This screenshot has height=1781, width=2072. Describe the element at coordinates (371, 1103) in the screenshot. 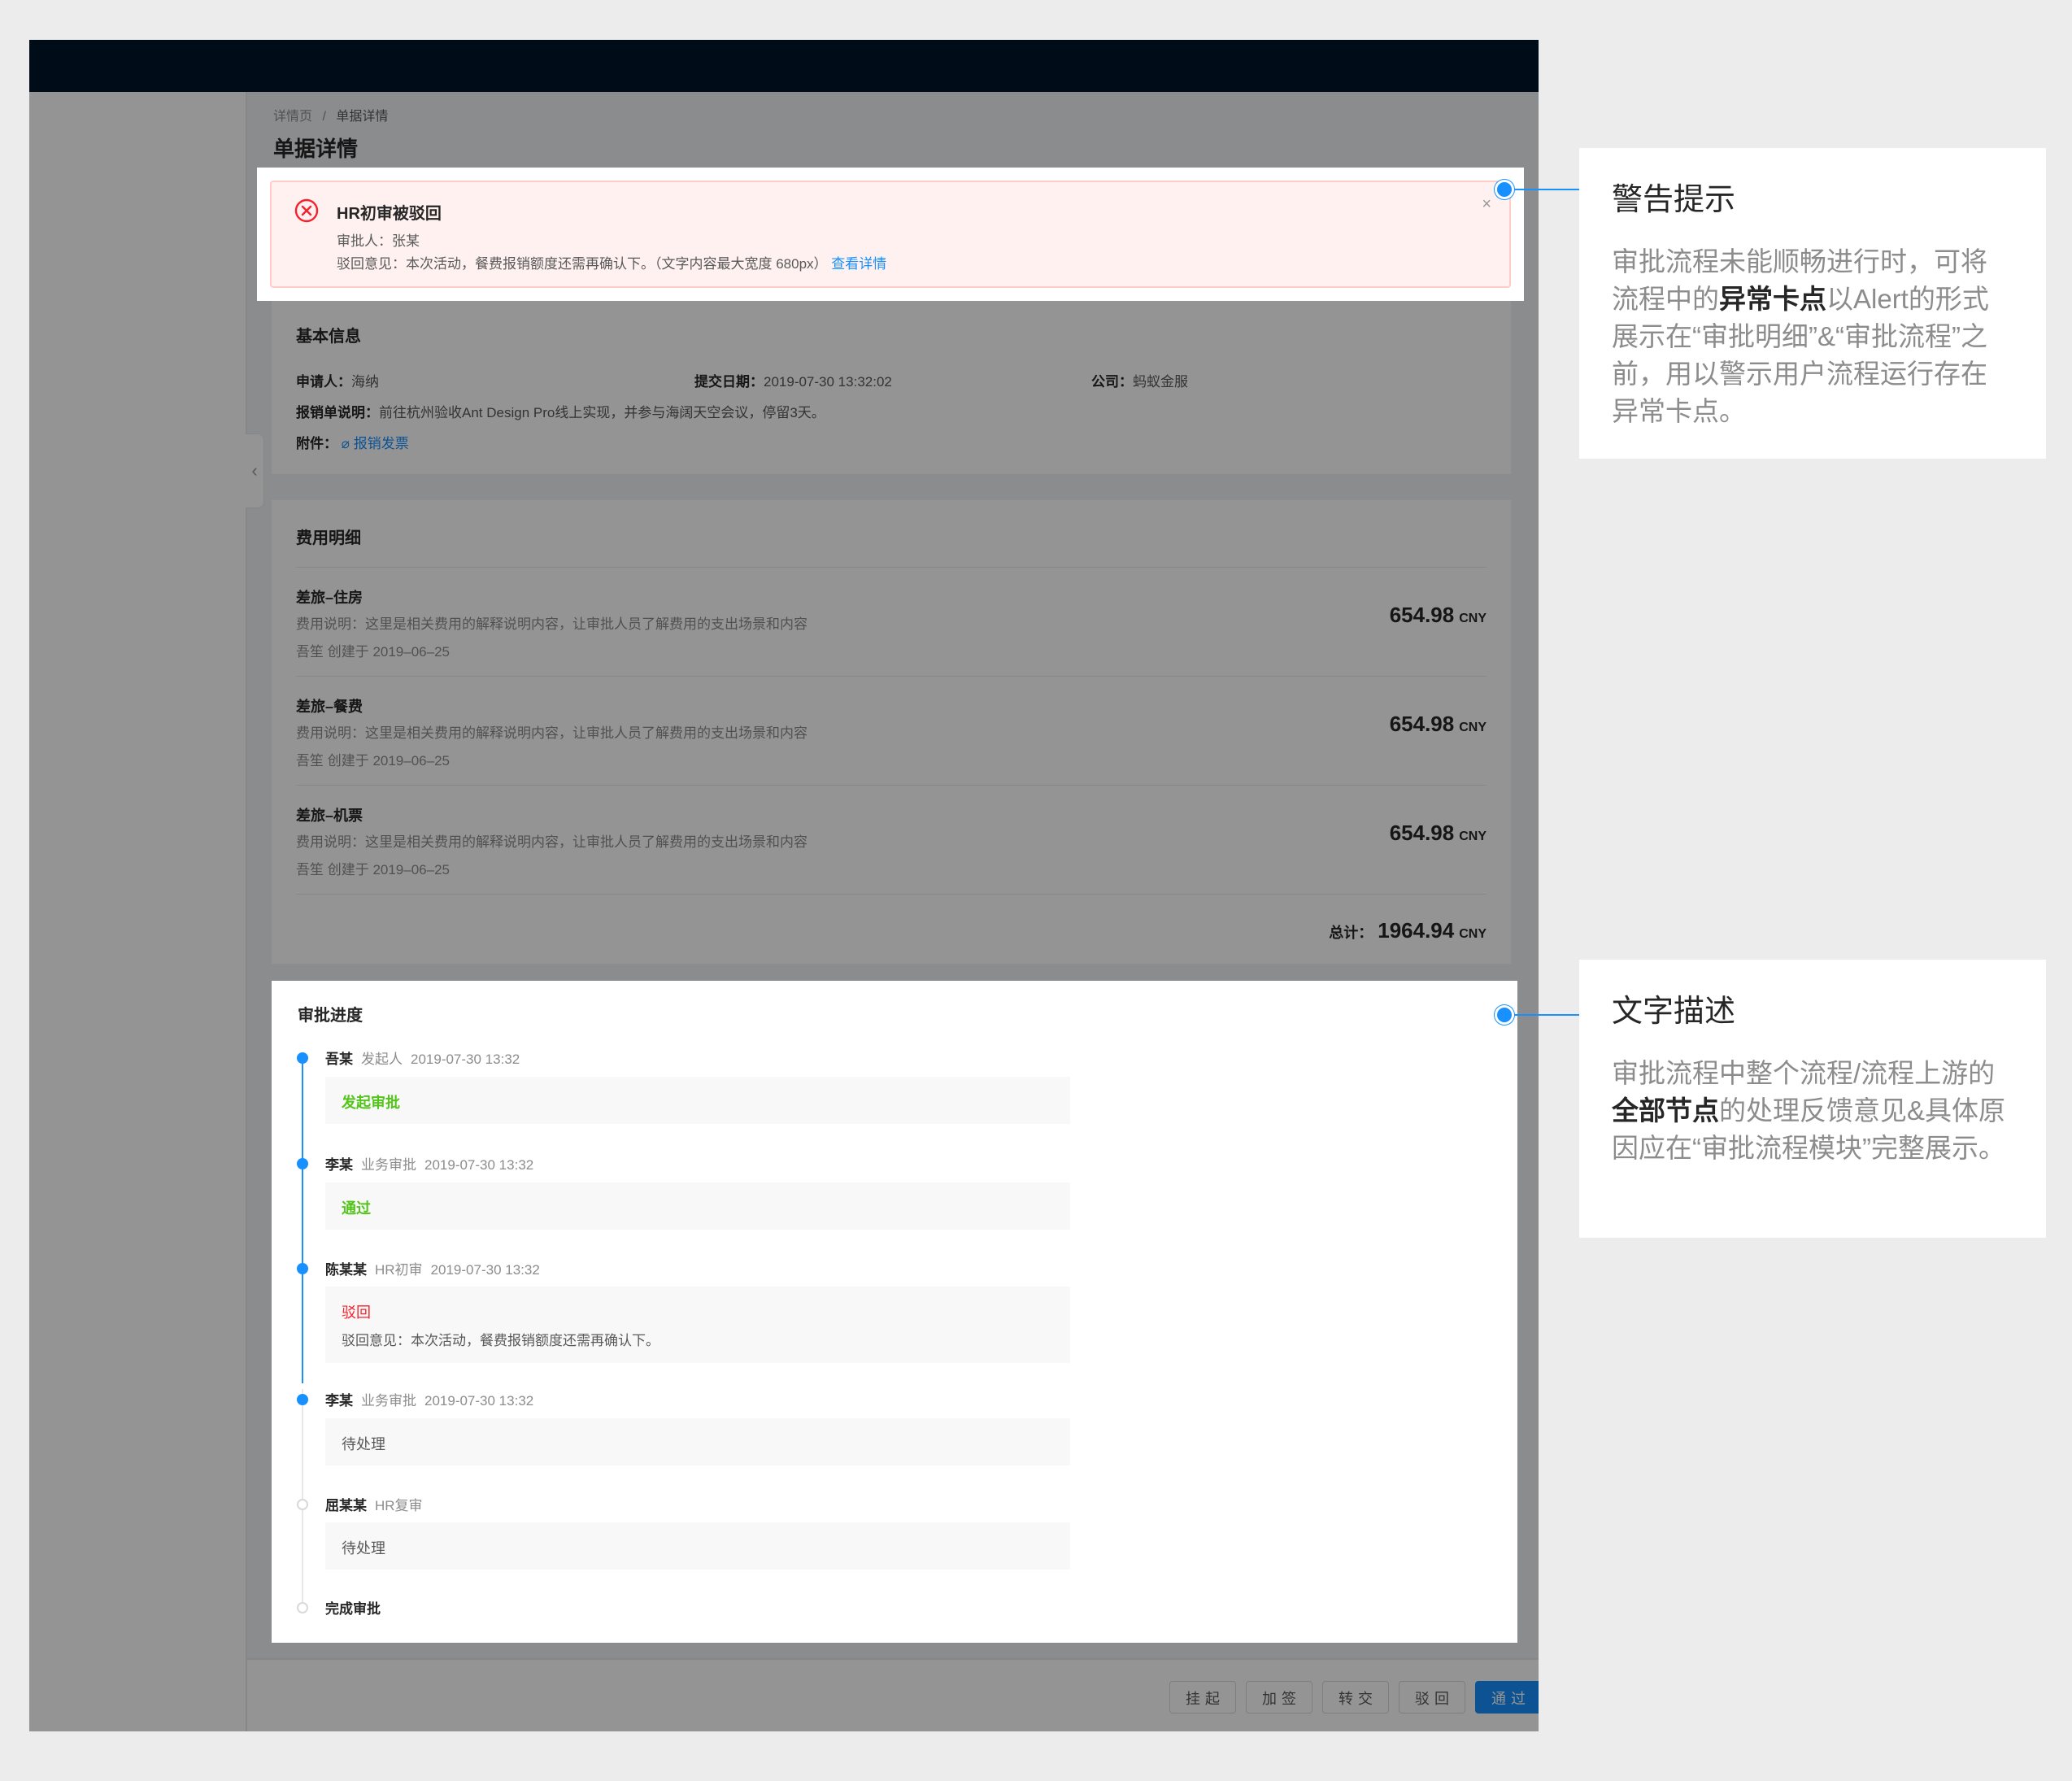

I see `node-status: 发起审批` at that location.